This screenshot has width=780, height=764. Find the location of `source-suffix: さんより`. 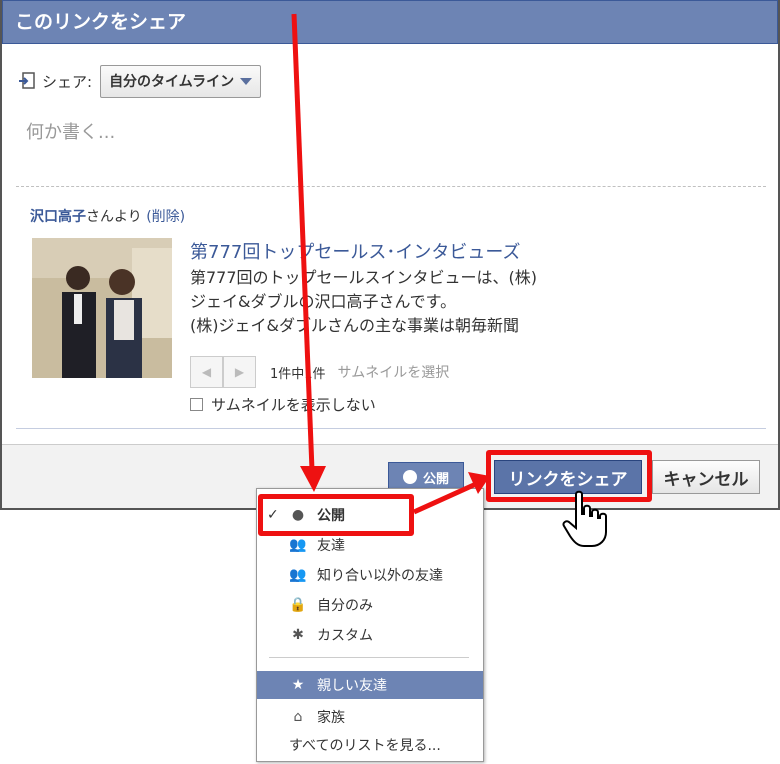

source-suffix: さんより is located at coordinates (114, 217).